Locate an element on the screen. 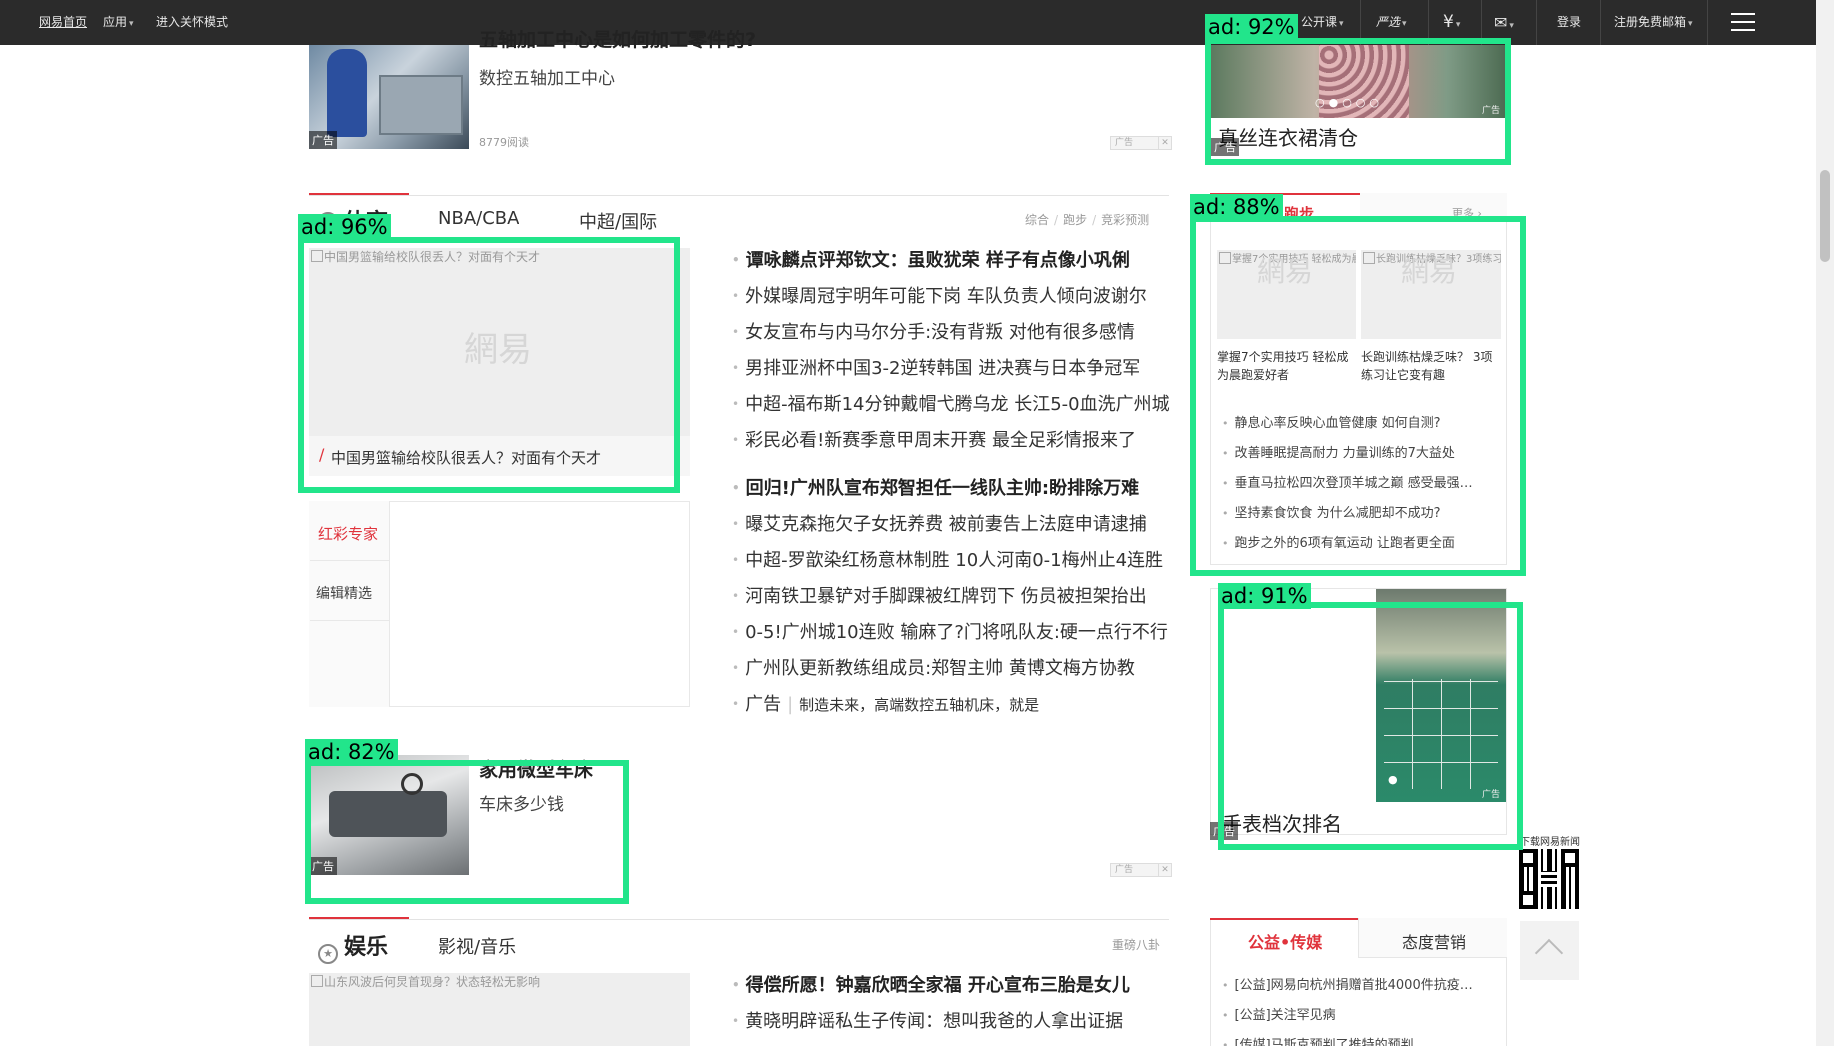  public-list-item: [公益]关注罕见病 is located at coordinates (1279, 1013).